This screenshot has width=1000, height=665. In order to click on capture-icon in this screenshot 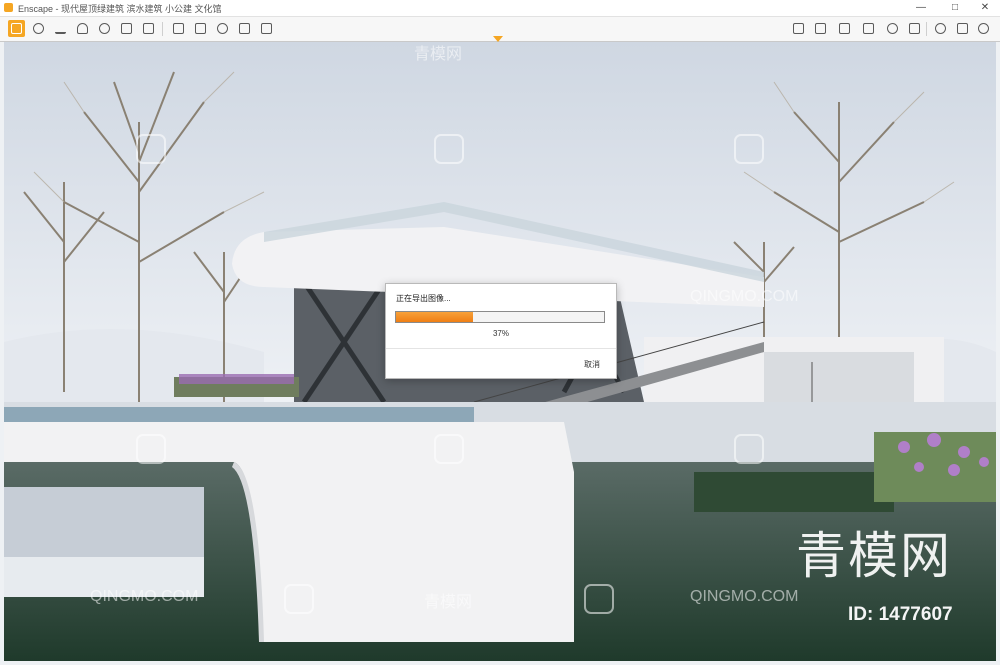, I will do `click(178, 28)`.